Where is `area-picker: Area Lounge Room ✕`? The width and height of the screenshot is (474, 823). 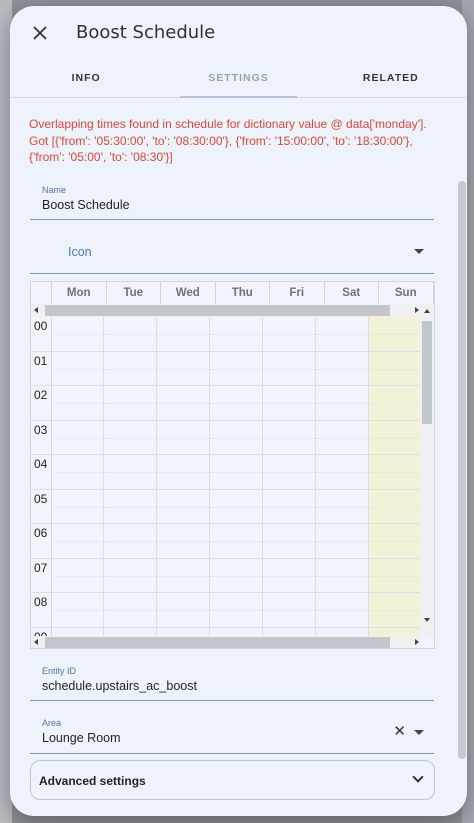 area-picker: Area Lounge Room ✕ is located at coordinates (232, 731).